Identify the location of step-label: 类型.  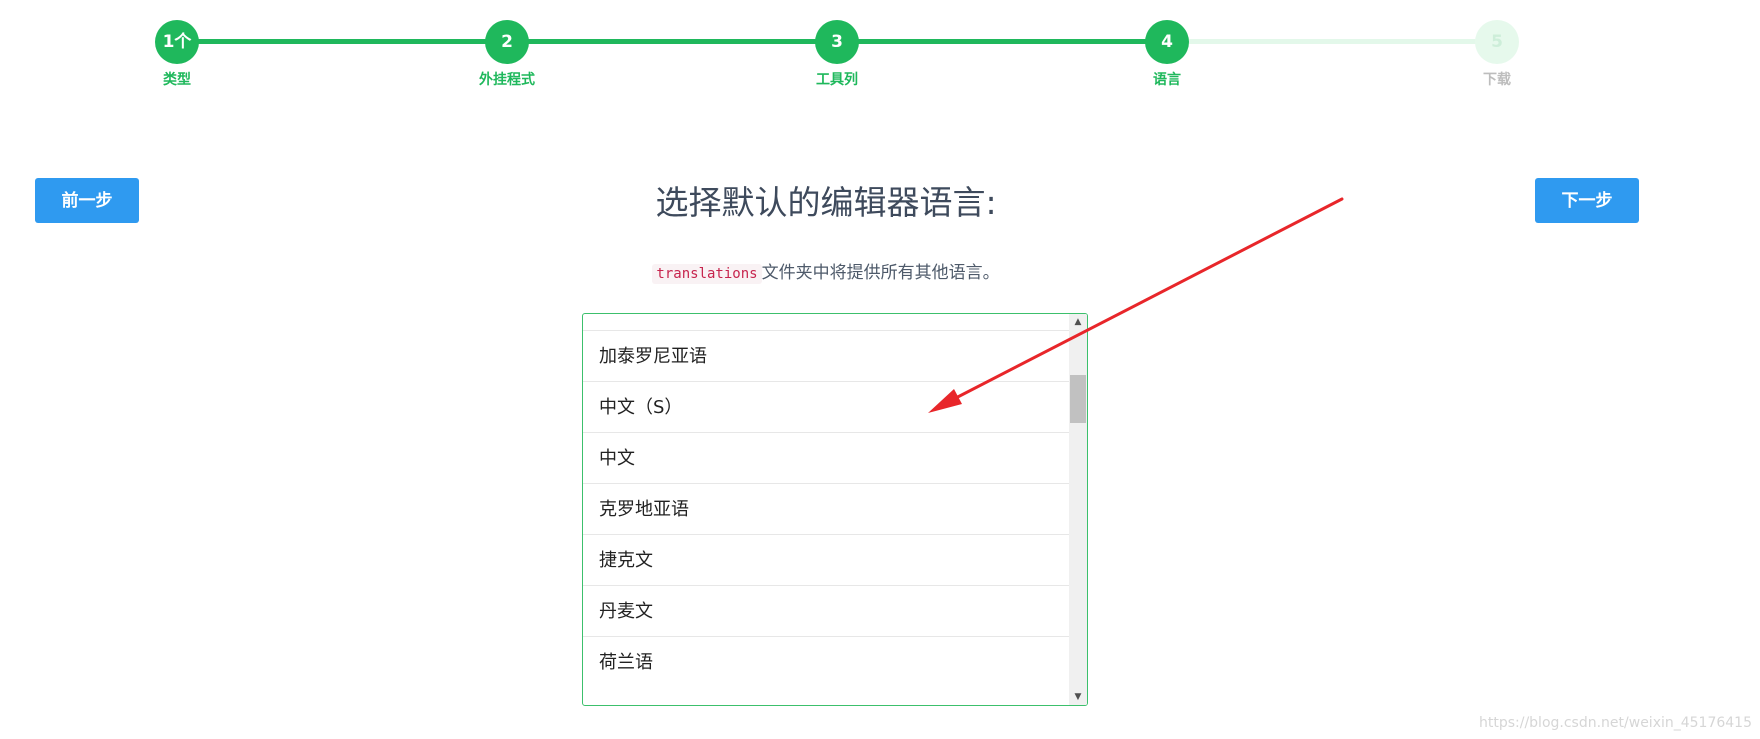
(177, 80).